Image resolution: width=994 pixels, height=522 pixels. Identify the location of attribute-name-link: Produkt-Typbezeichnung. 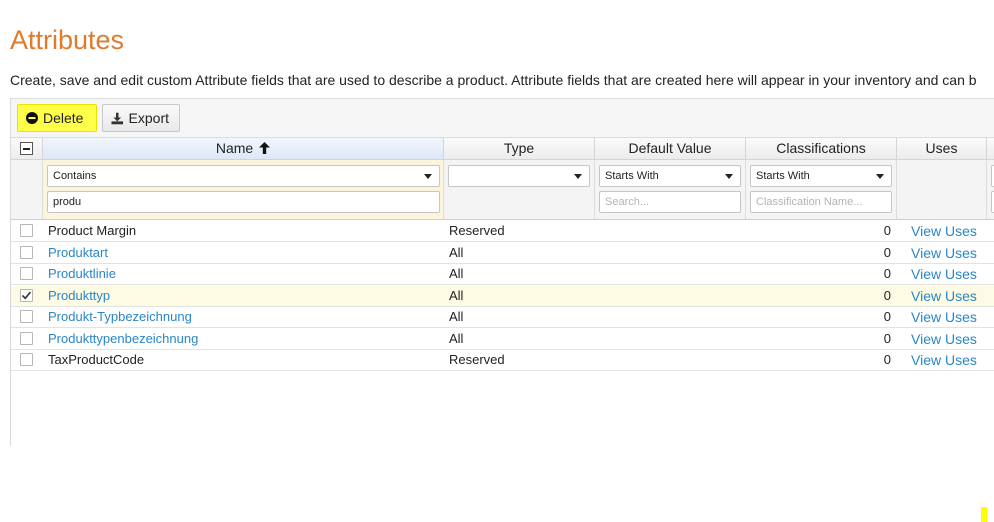
(120, 317).